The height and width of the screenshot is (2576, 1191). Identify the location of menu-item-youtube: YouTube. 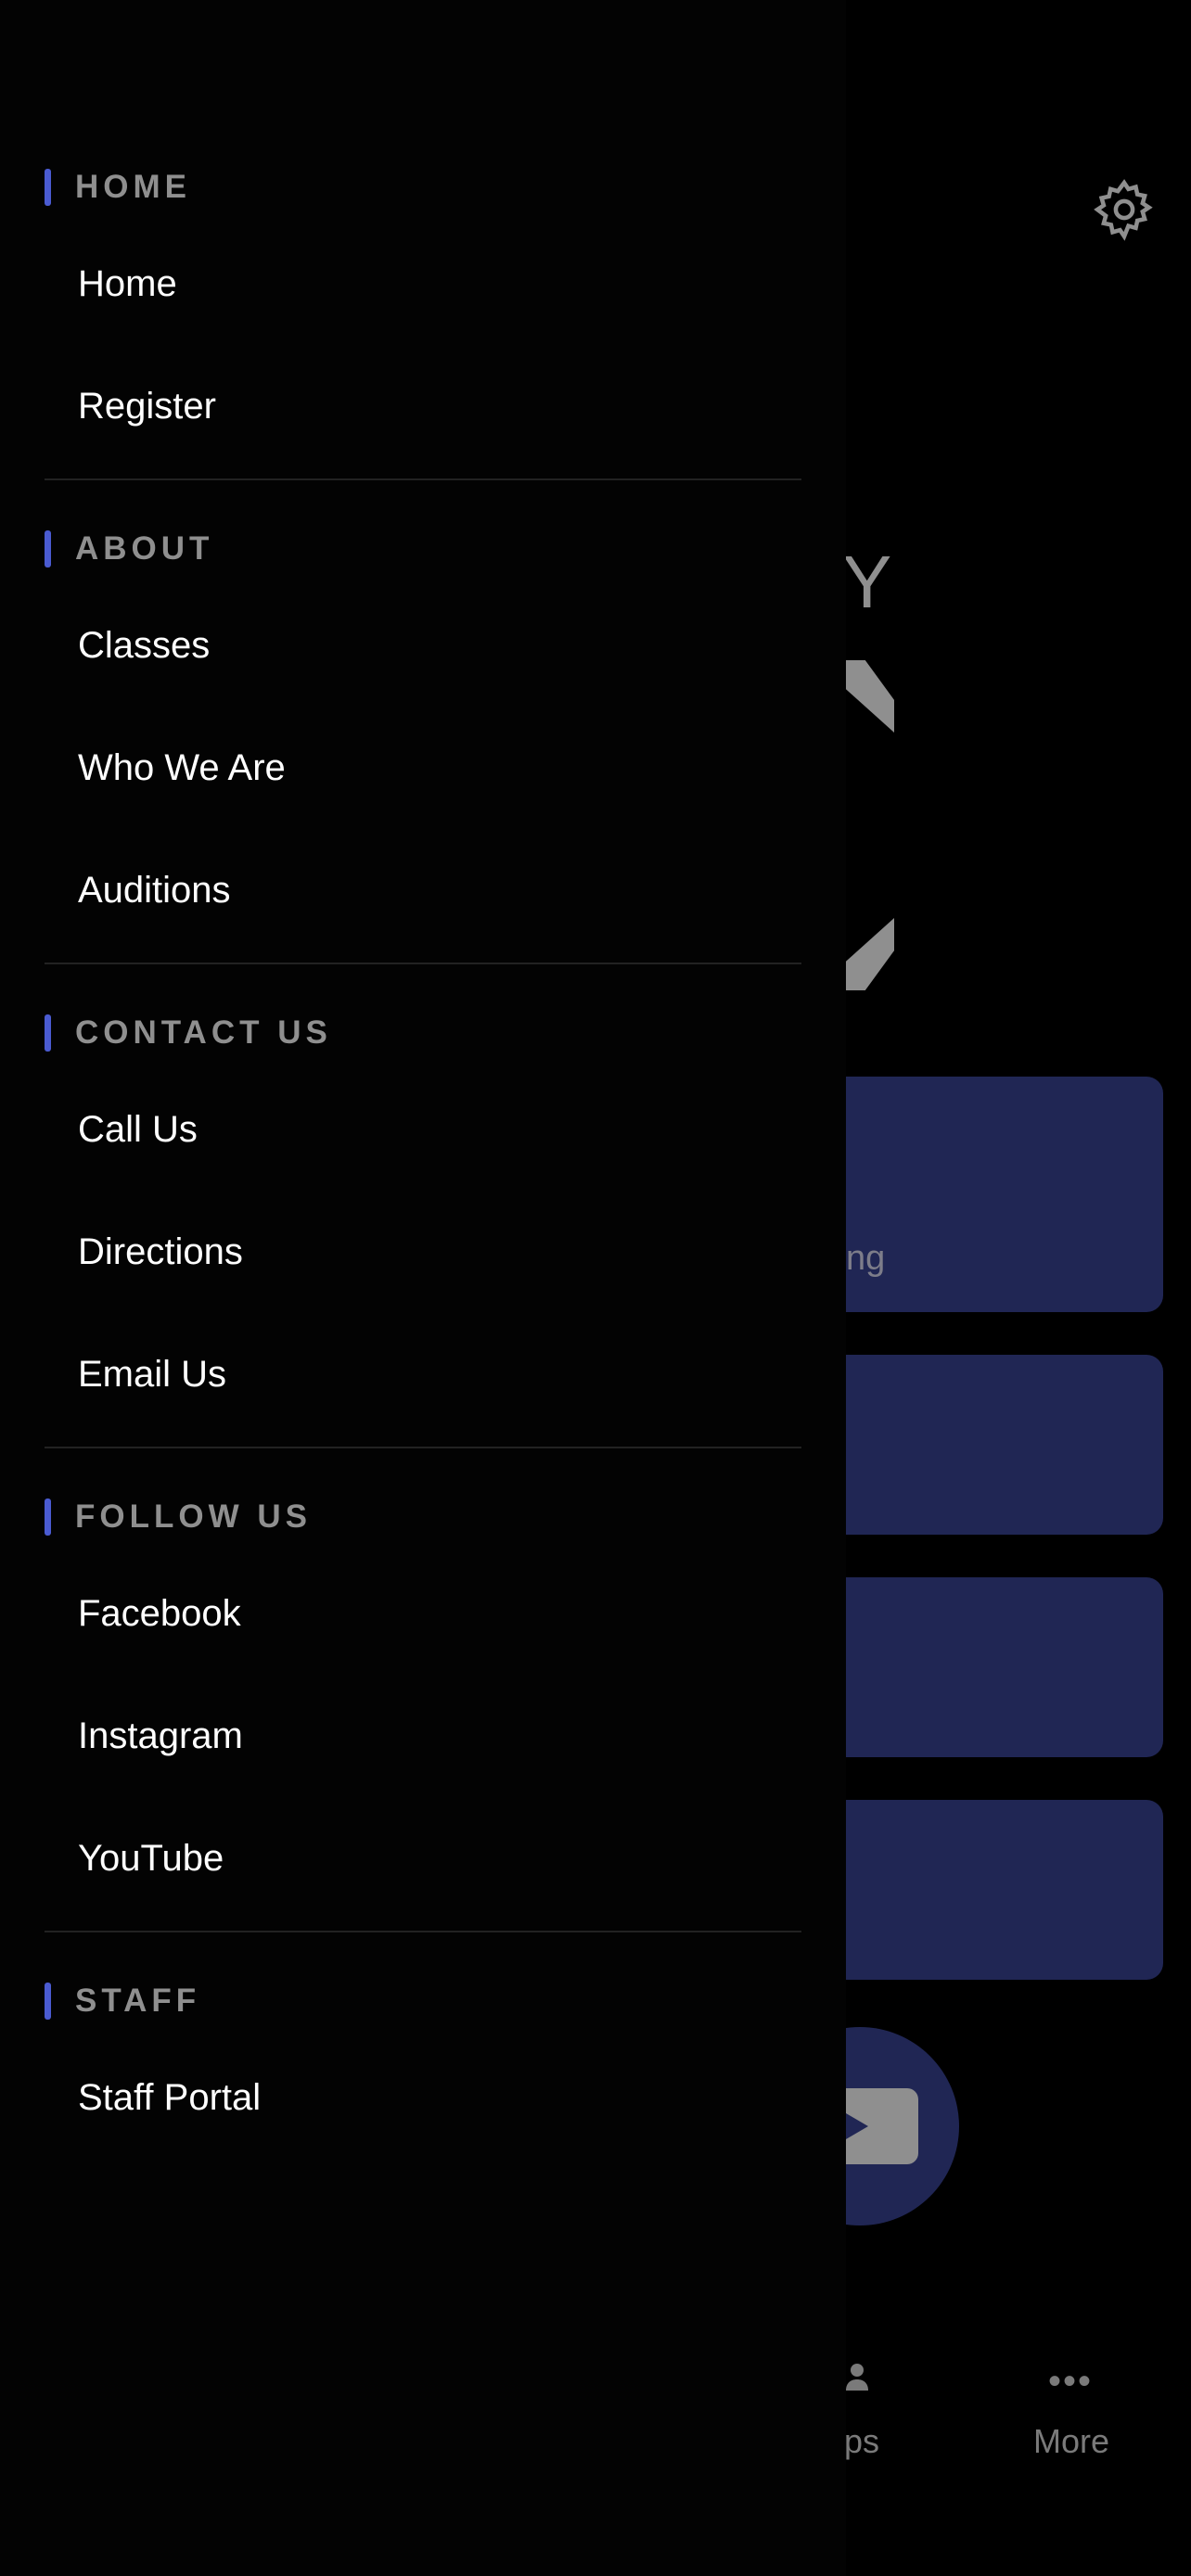
(151, 1859).